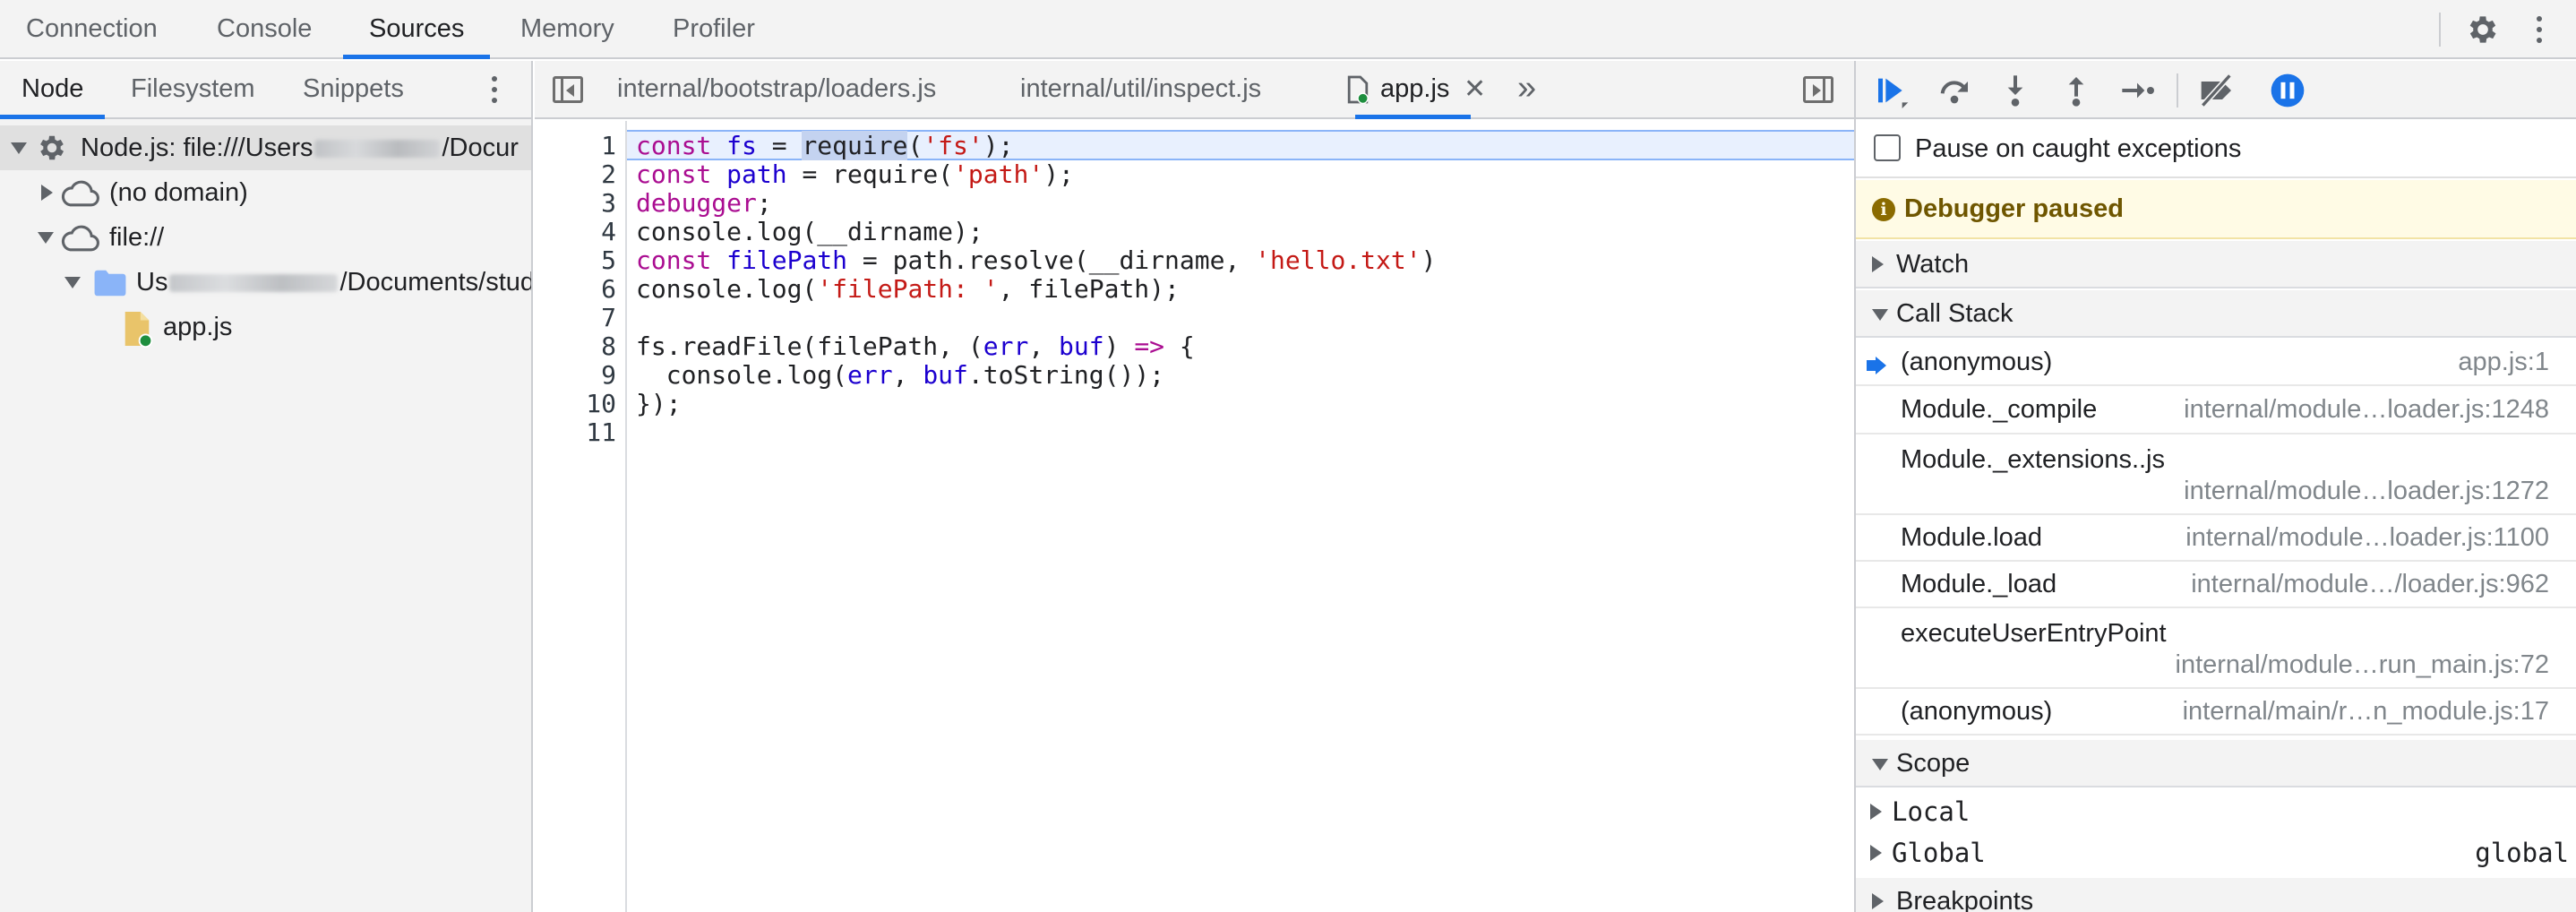 The width and height of the screenshot is (2576, 912). Describe the element at coordinates (567, 28) in the screenshot. I see `tab-memory: Memory` at that location.